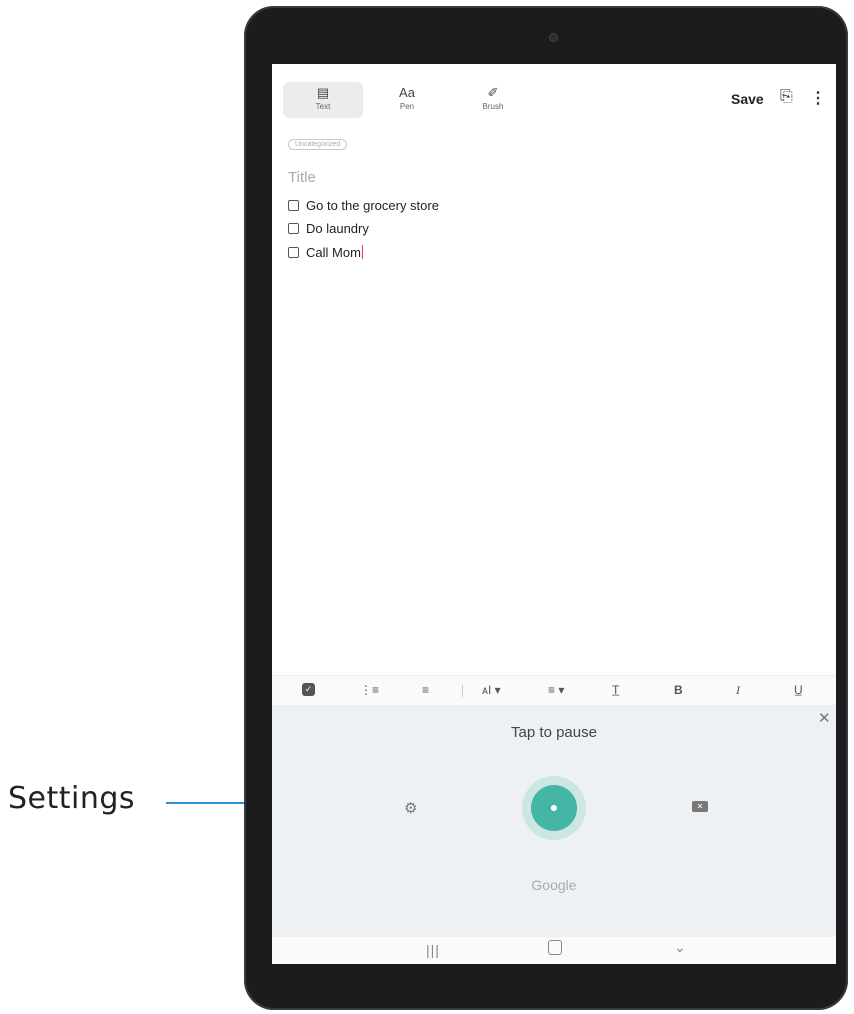 This screenshot has width=854, height=1014. I want to click on checklist-item: Do laundry, so click(328, 228).